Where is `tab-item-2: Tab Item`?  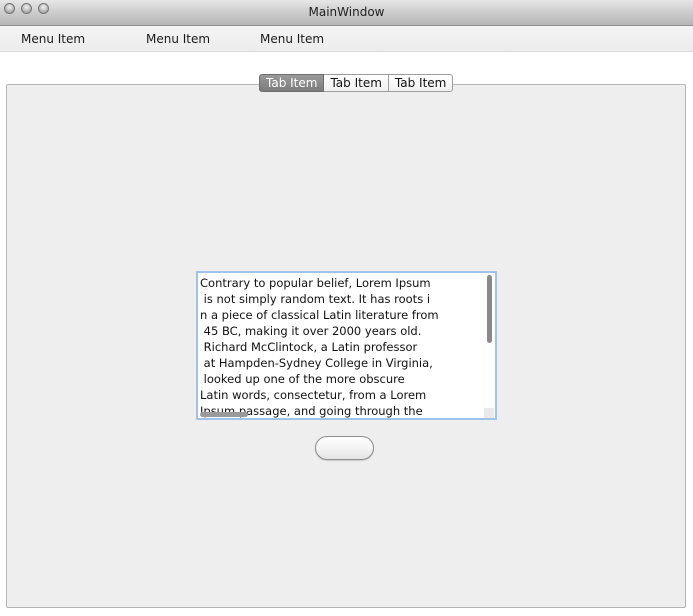
tab-item-2: Tab Item is located at coordinates (356, 83).